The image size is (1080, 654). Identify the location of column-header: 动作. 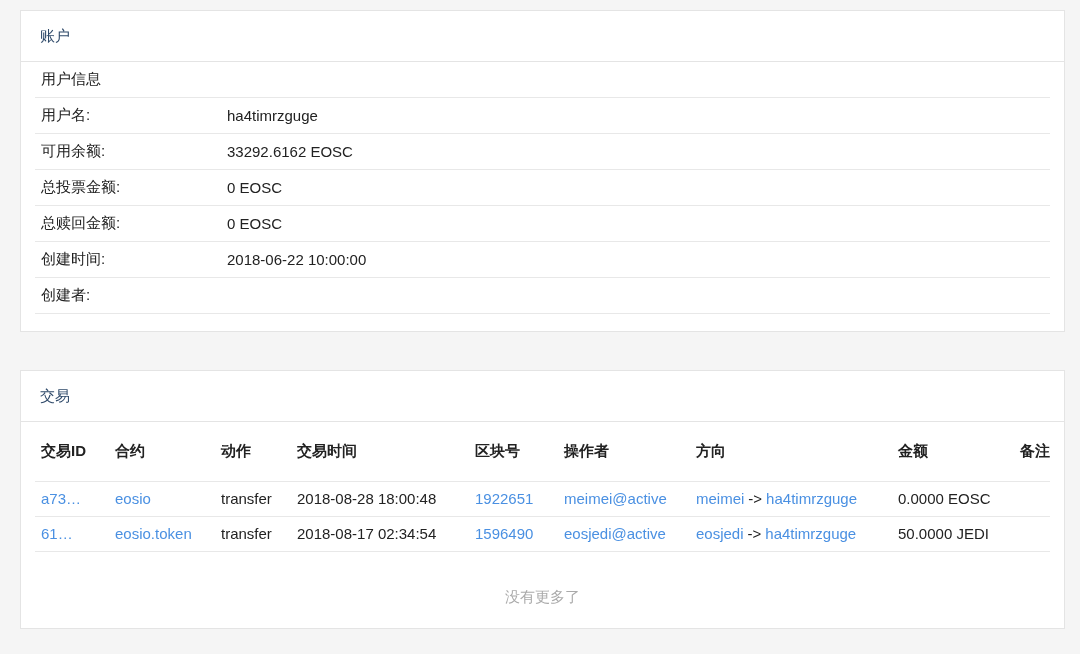
(253, 451).